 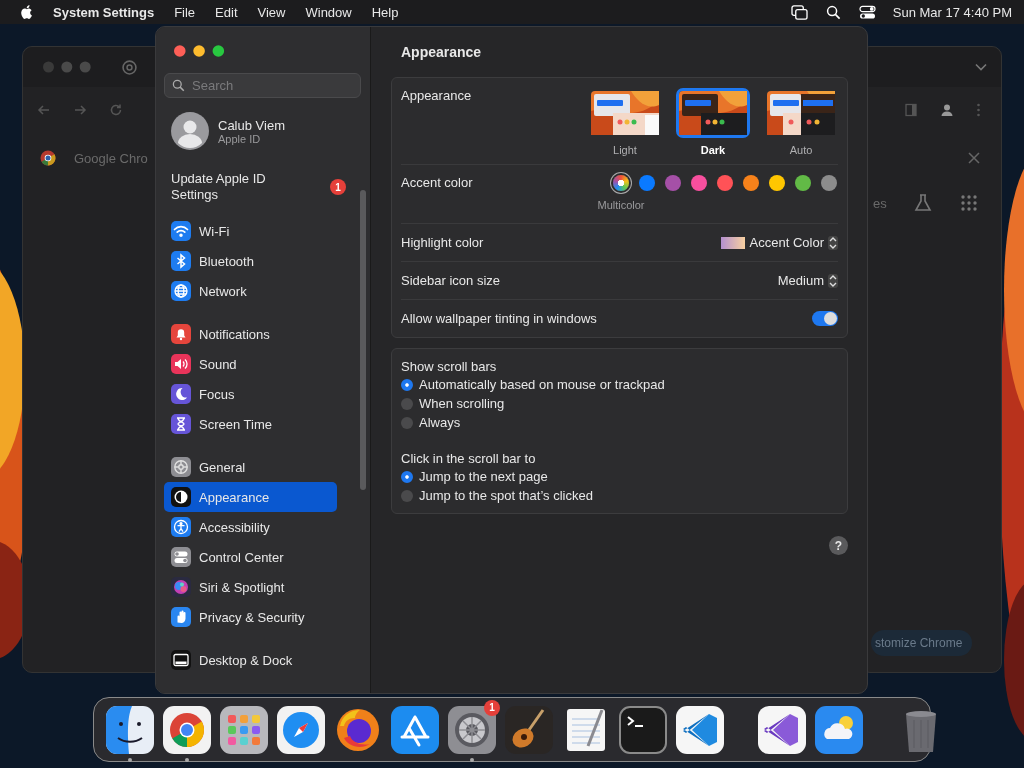 What do you see at coordinates (974, 158) in the screenshot?
I see `close-icon` at bounding box center [974, 158].